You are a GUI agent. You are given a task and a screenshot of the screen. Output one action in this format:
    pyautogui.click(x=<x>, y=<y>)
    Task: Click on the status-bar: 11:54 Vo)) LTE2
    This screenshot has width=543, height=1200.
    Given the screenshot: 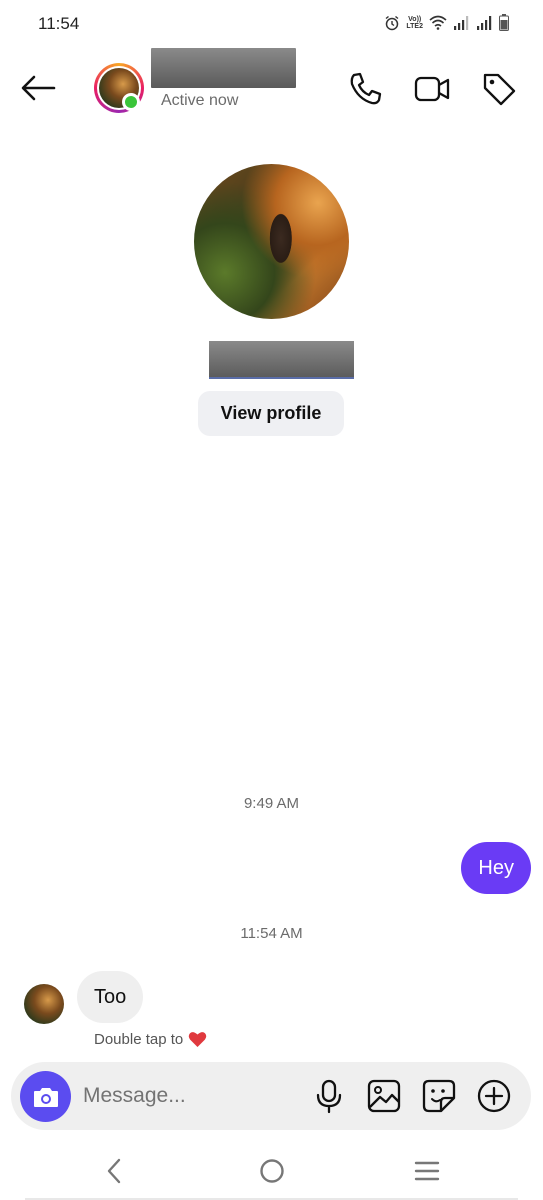 What is the action you would take?
    pyautogui.click(x=271, y=24)
    